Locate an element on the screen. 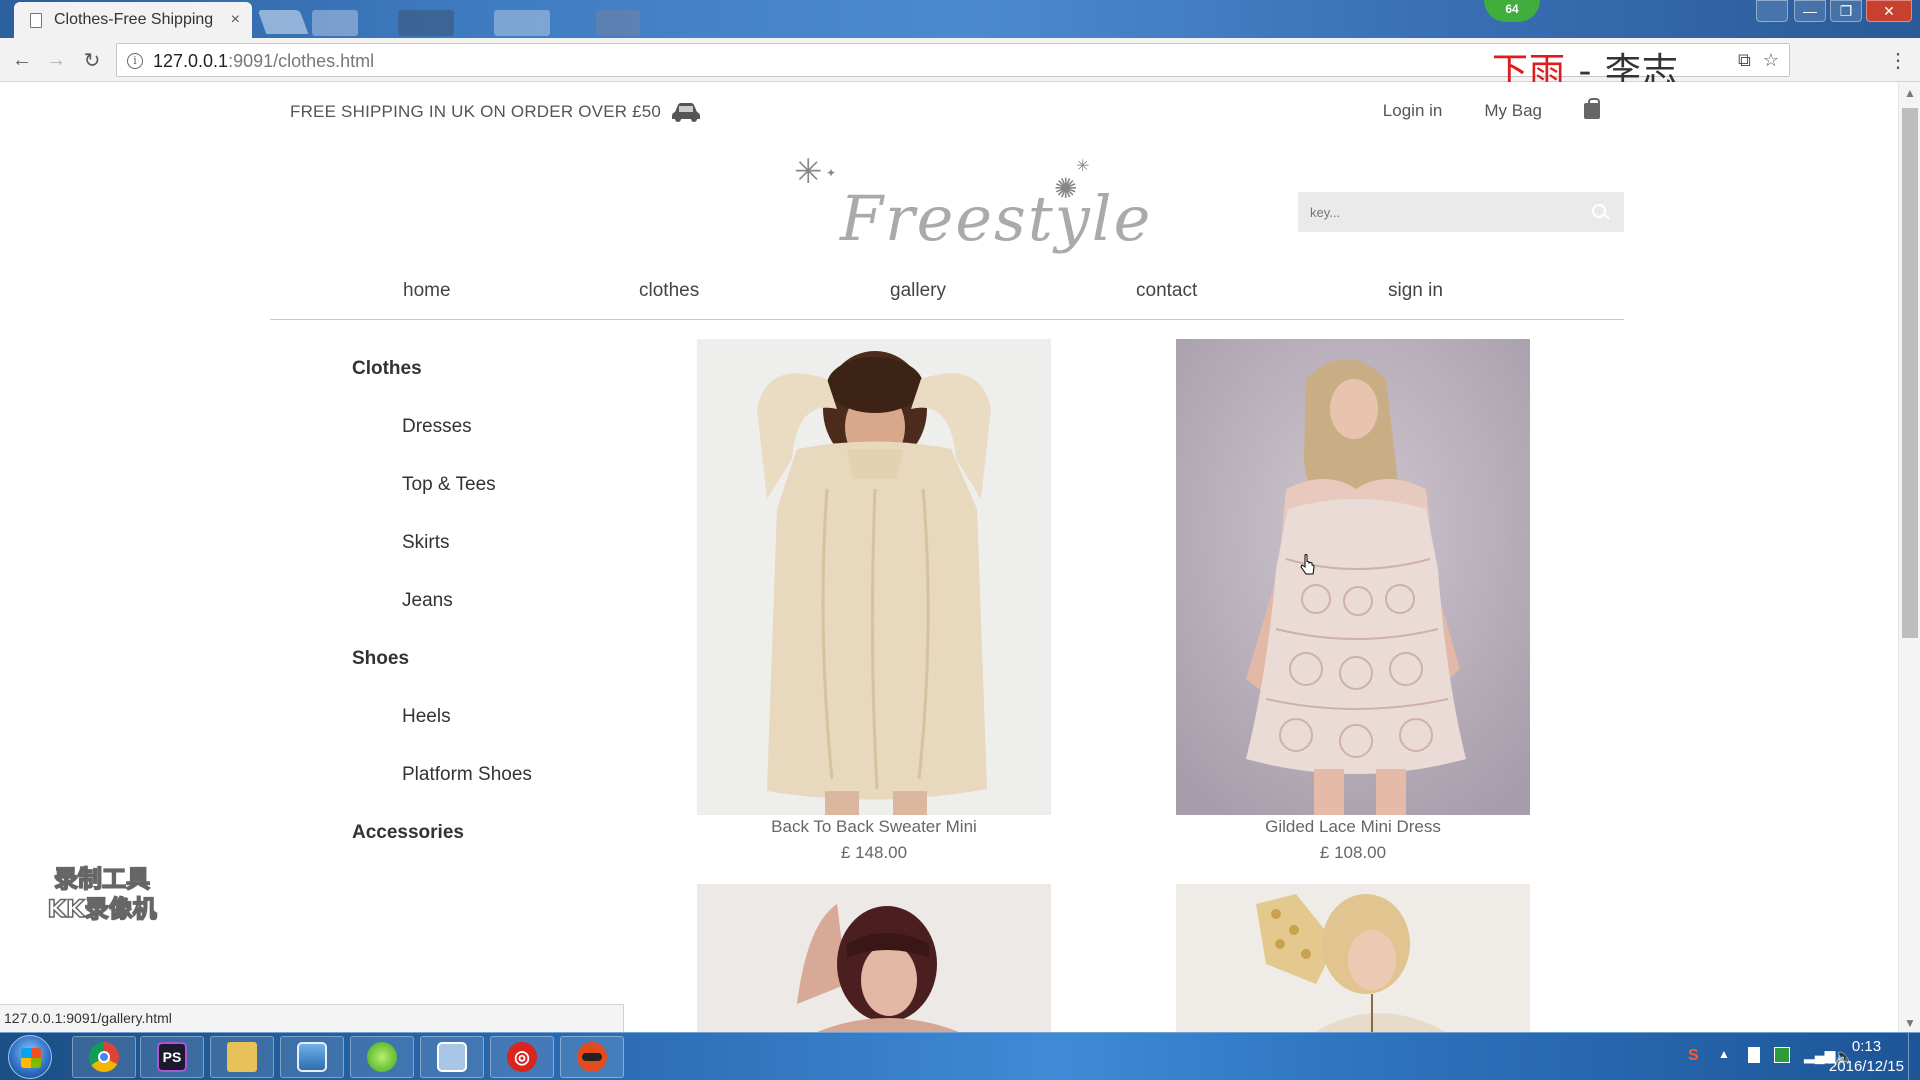  recorder-watermark: 录制工具 KK录像机 is located at coordinates (102, 894).